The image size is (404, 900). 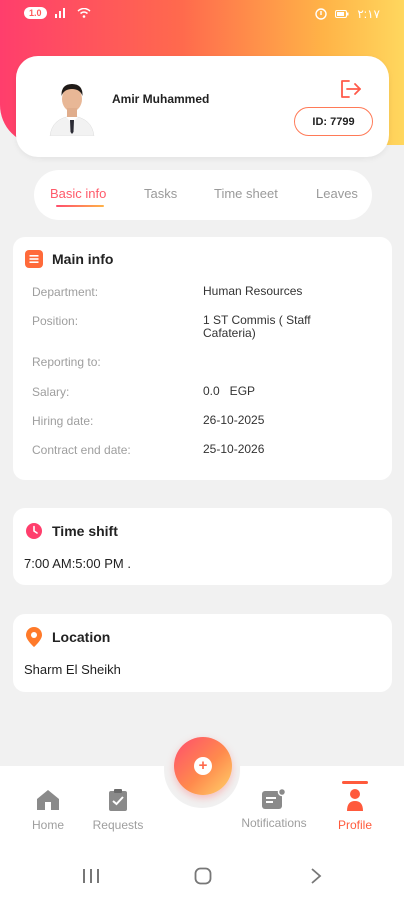 I want to click on nav-notifications-label: Notifications, so click(x=274, y=823).